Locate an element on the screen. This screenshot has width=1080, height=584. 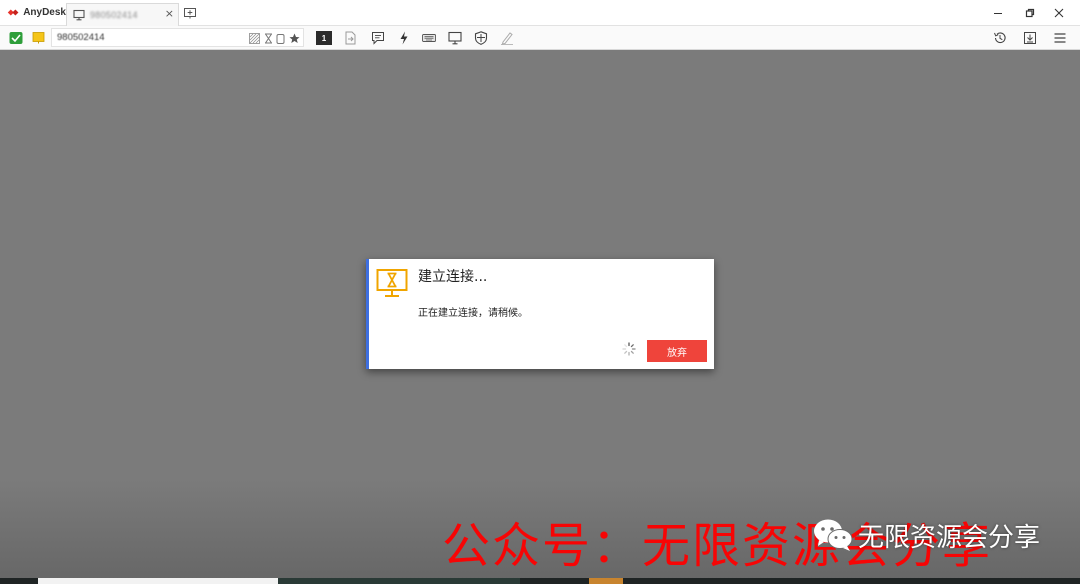
app-brand: AnyDesk is located at coordinates (33, 13).